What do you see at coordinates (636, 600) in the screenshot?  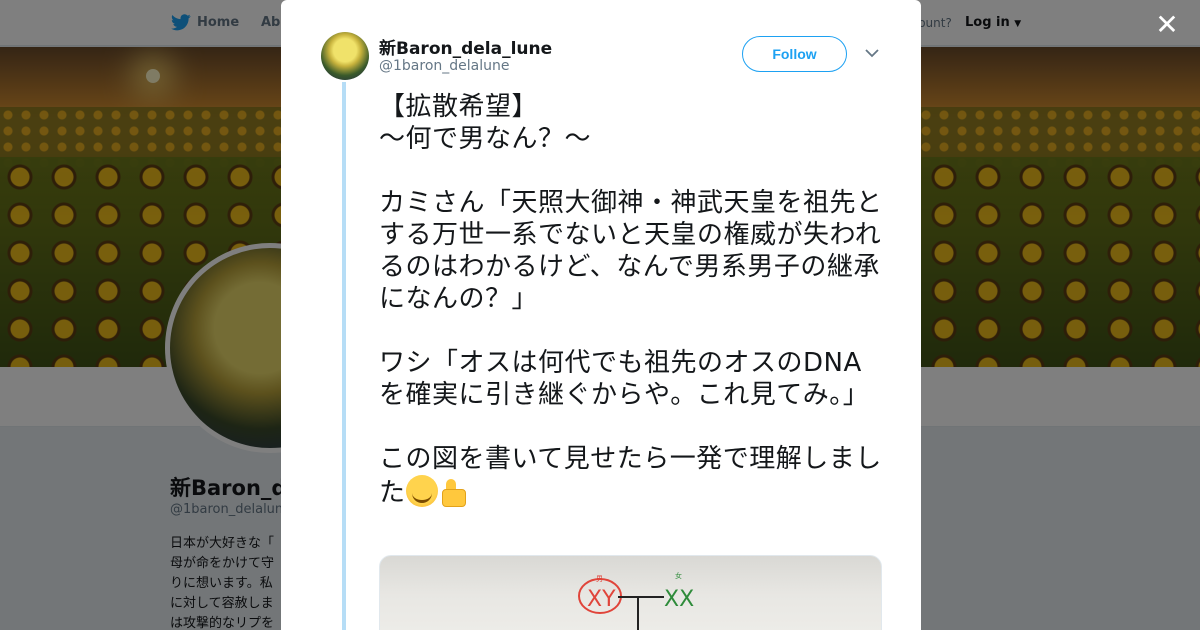 I see `genetics-diagram: XY 男 XX 女` at bounding box center [636, 600].